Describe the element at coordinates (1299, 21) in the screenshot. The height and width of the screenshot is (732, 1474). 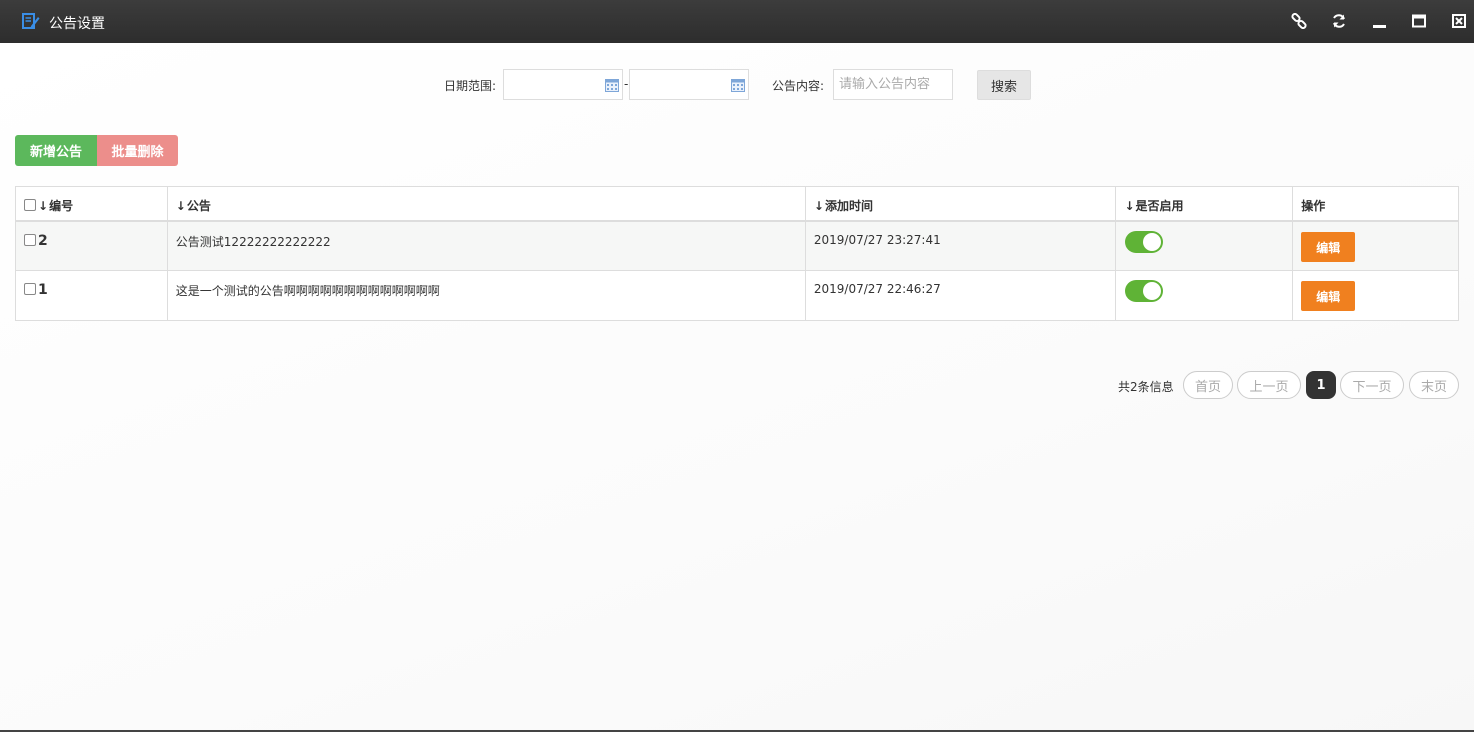
I see `link-icon` at that location.